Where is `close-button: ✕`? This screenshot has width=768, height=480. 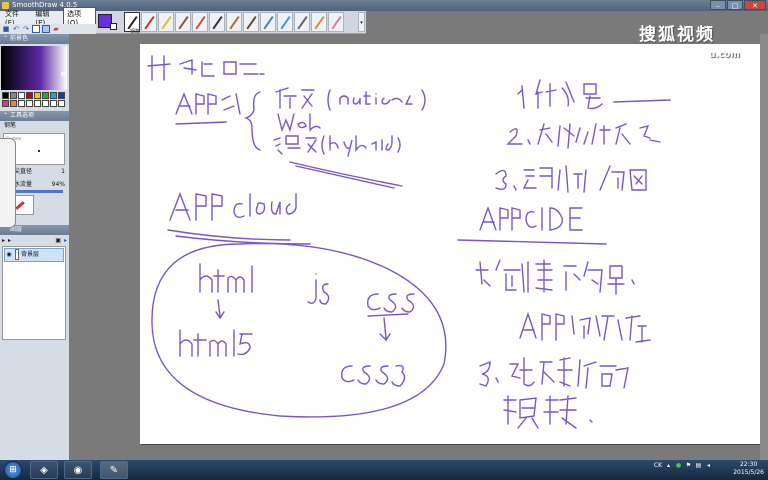
close-button: ✕ is located at coordinates (755, 5).